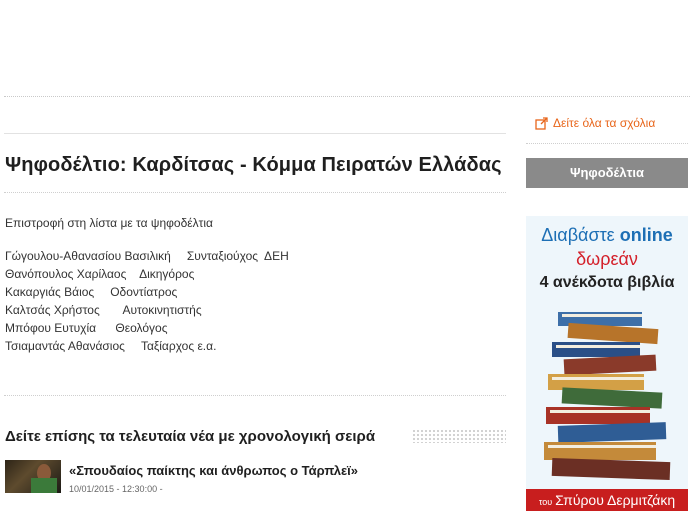  Describe the element at coordinates (459, 436) in the screenshot. I see `heading-dot-pattern` at that location.